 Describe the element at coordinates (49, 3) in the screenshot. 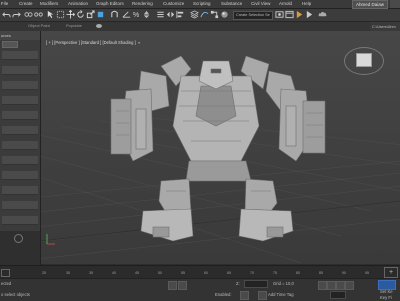

I see `menu-item-modifiers: Modifiers` at that location.